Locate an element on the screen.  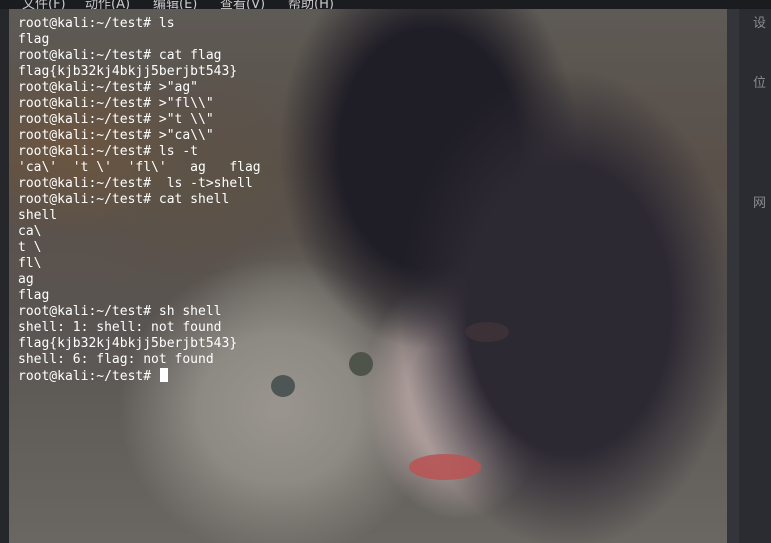
terminal-line: root@kali:~/test# >"t \\" is located at coordinates (116, 119).